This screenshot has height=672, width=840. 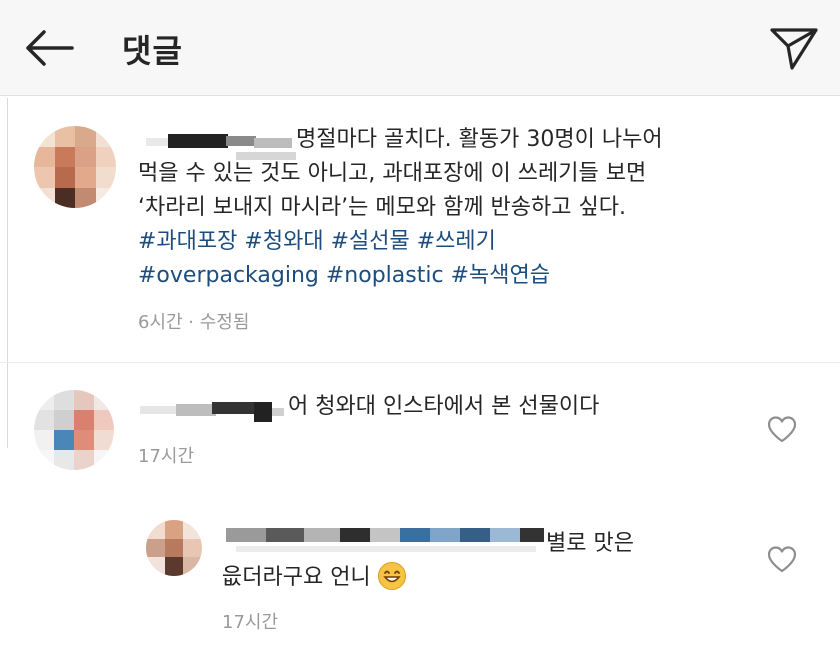 What do you see at coordinates (296, 577) in the screenshot?
I see `comment-text: 읎더라구요 언니` at bounding box center [296, 577].